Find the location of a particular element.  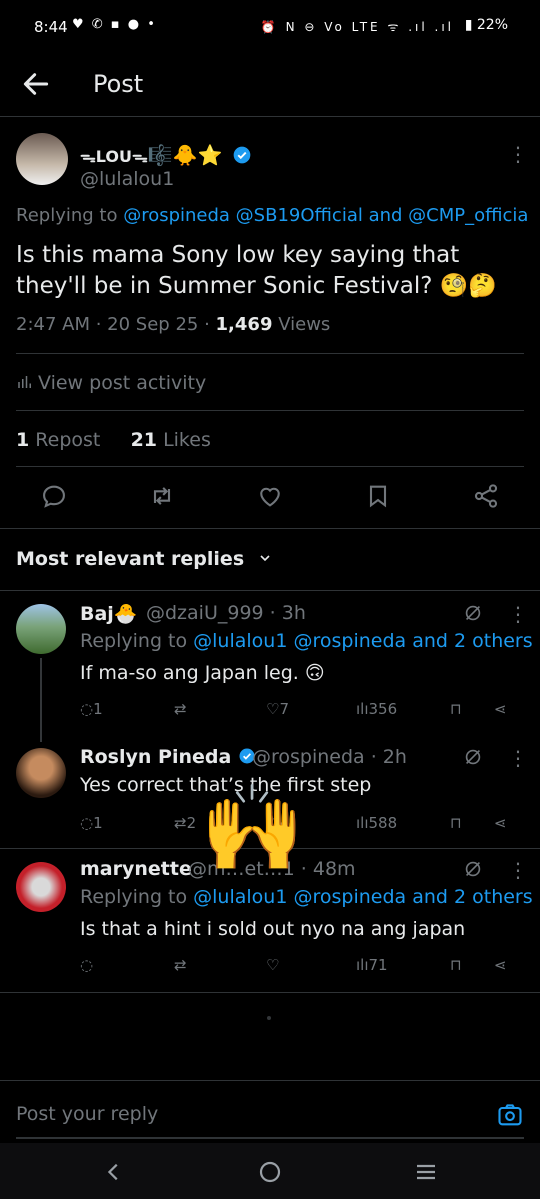

page-title: Post is located at coordinates (118, 84).